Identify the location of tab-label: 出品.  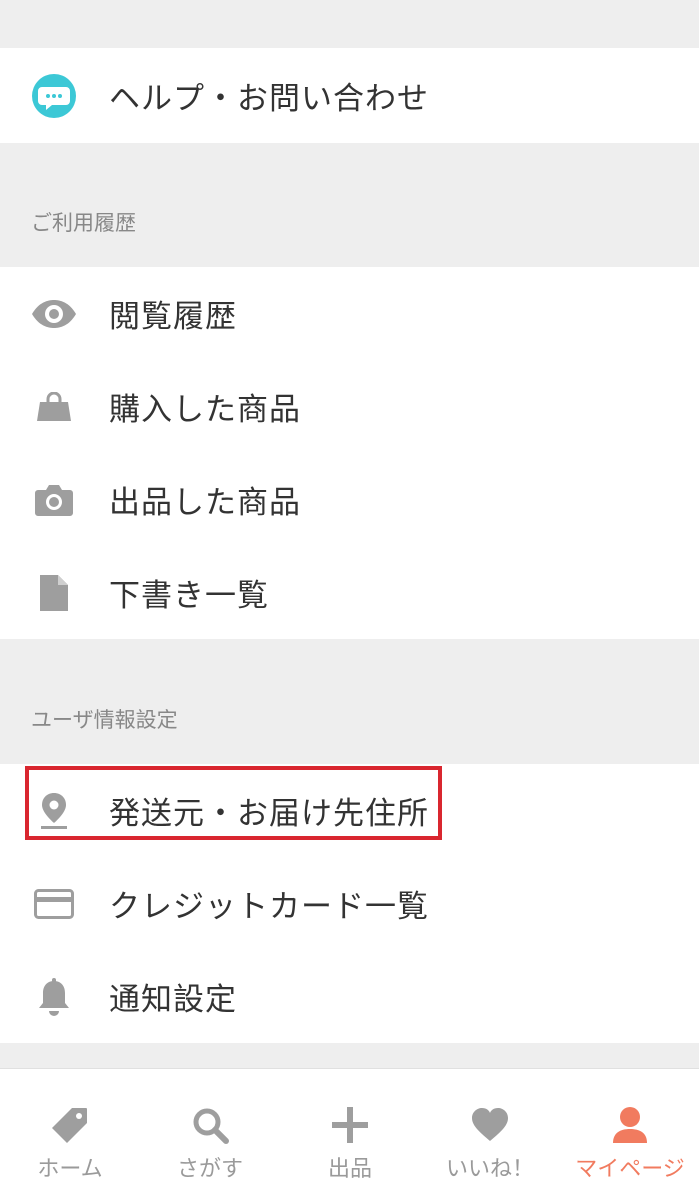
(349, 1169).